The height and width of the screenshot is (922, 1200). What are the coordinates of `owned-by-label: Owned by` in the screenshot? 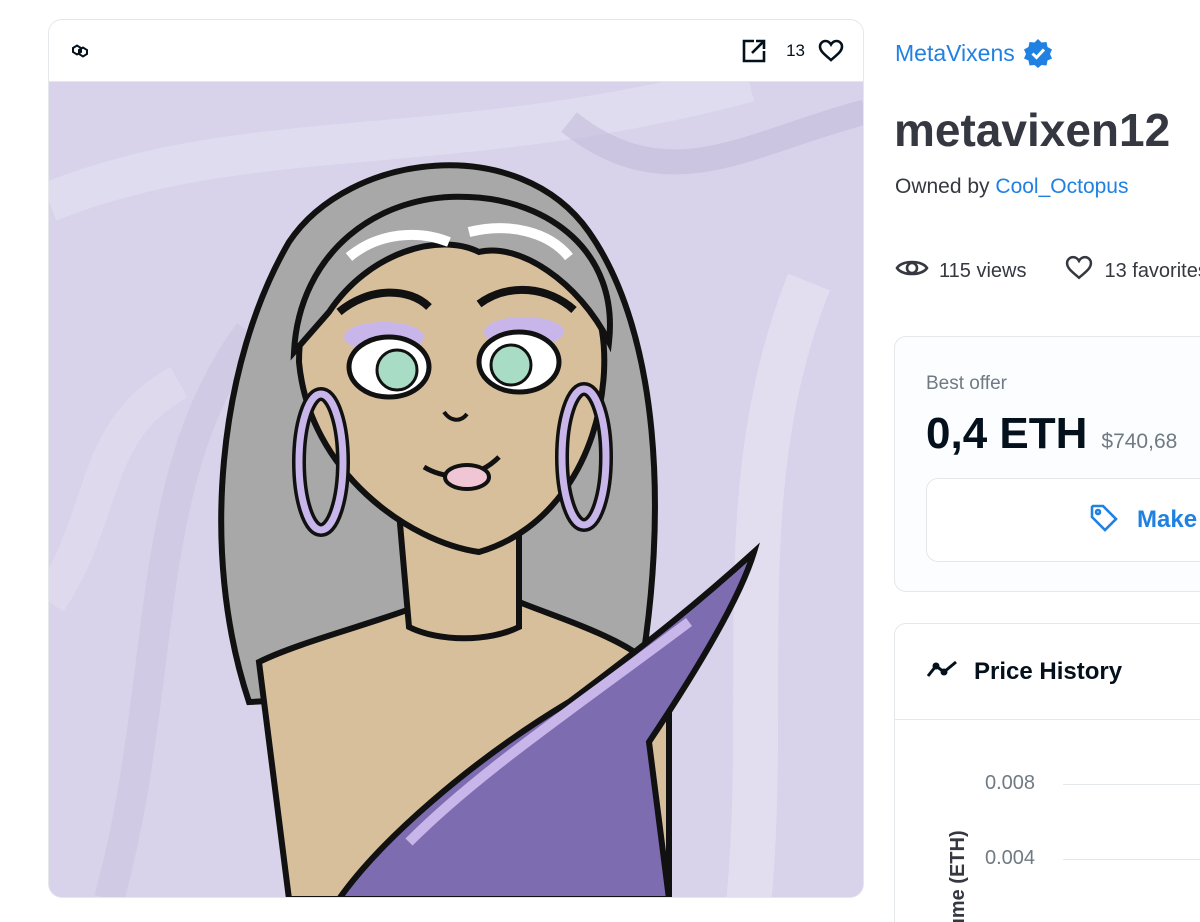 It's located at (942, 186).